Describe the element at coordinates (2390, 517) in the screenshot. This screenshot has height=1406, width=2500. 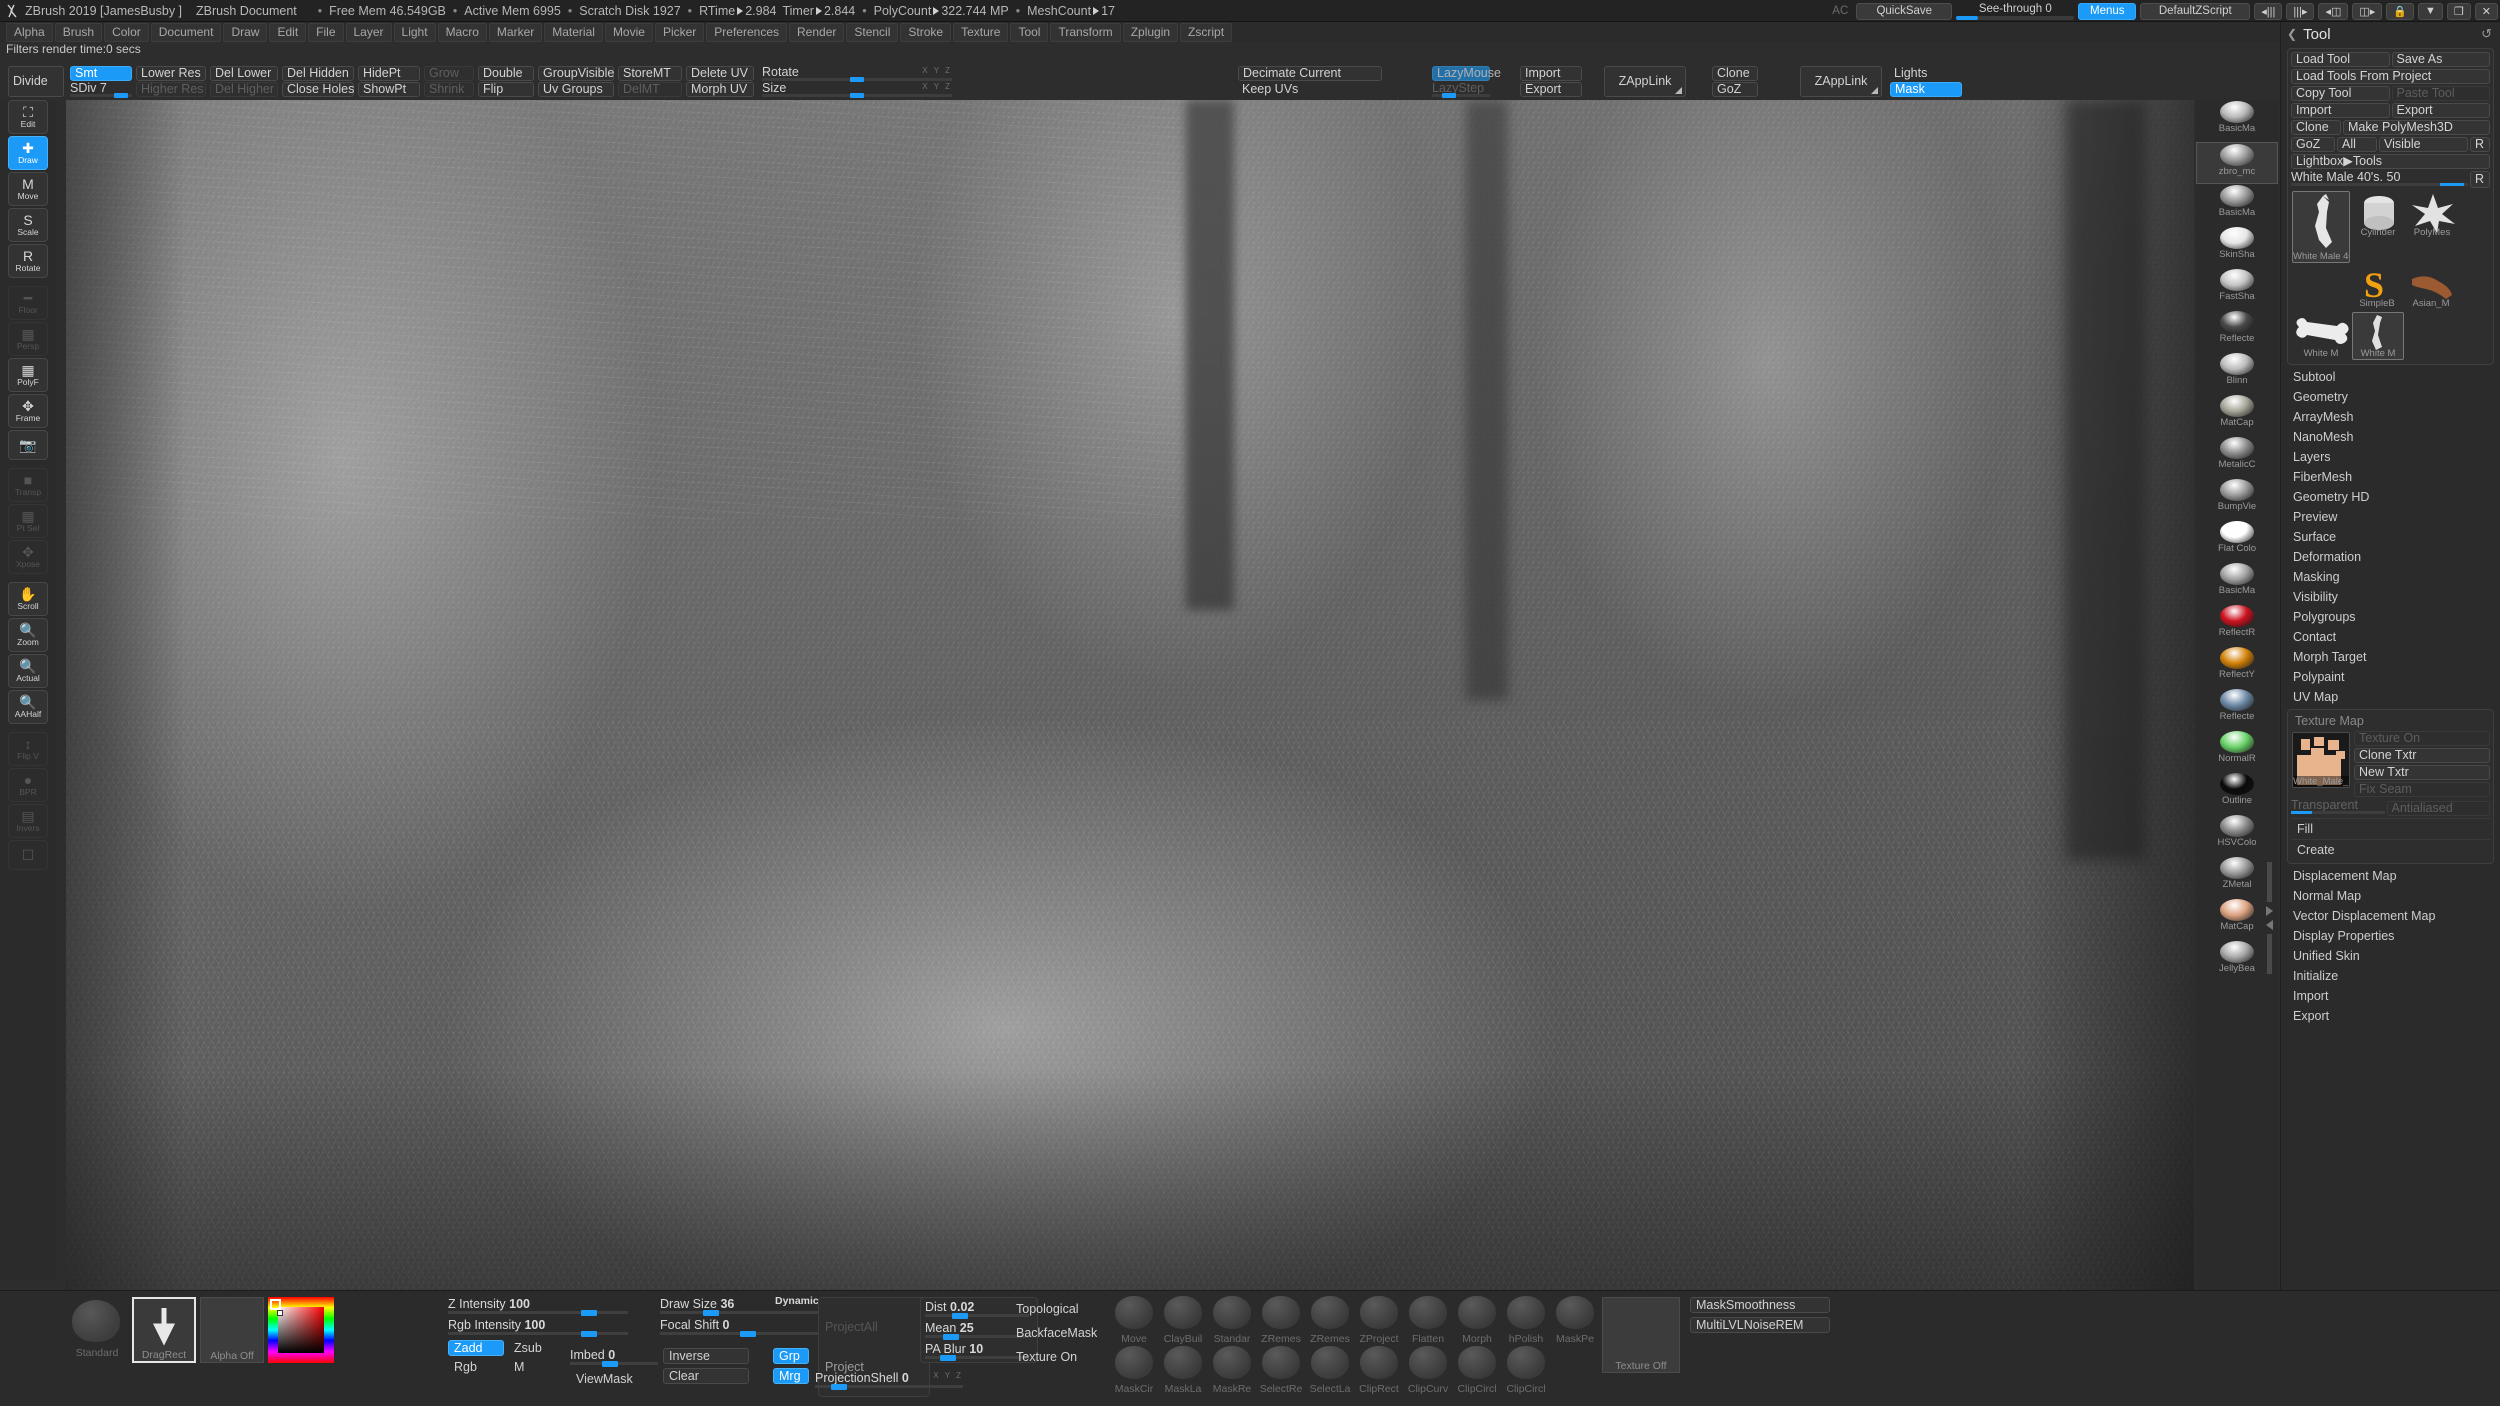
I see `tool-section-preview: Preview` at that location.